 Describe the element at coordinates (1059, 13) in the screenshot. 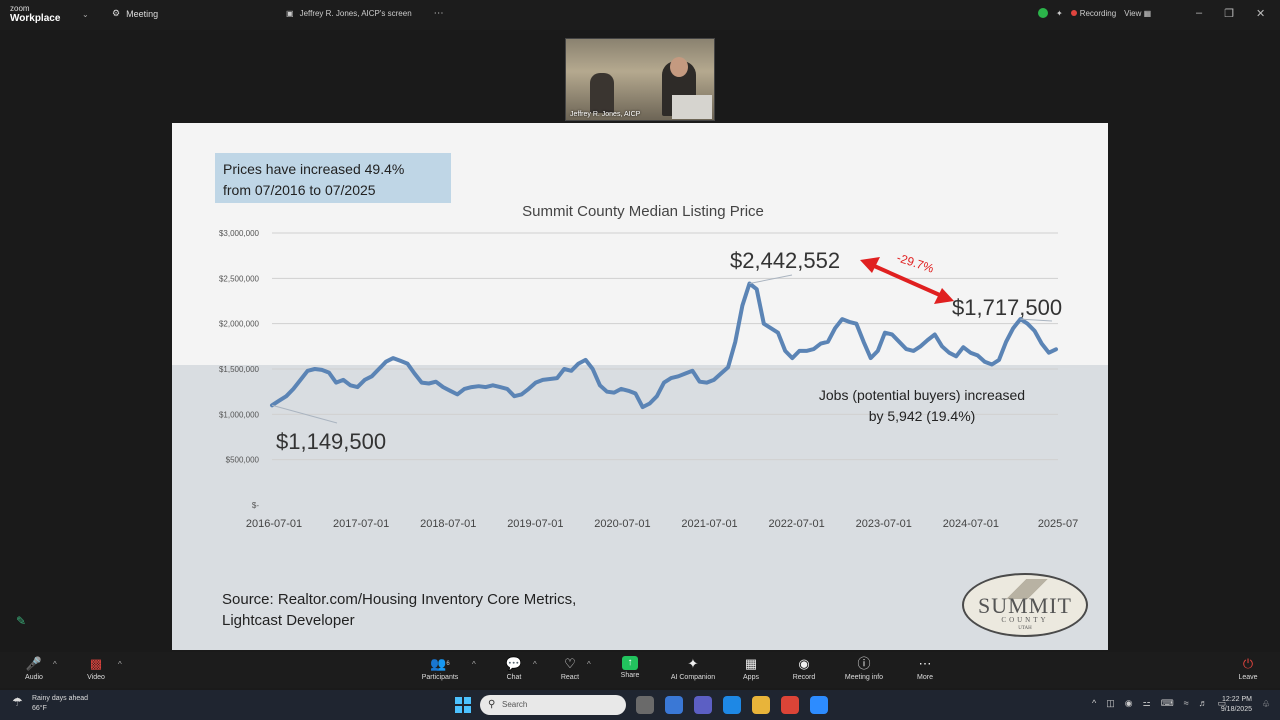

I see `sparkle-icon: ✦` at that location.